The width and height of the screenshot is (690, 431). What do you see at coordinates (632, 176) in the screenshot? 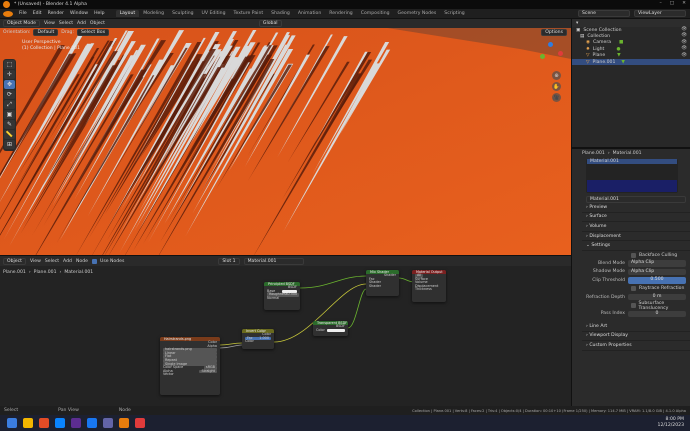
I see `material-slot-list: Material.001` at bounding box center [632, 176].